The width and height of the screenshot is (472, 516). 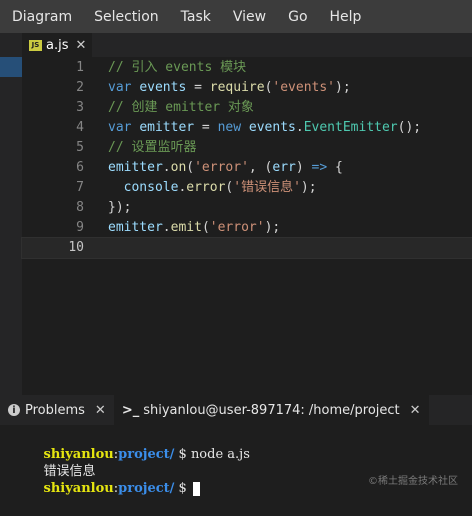 I want to click on code-line: 7 console.error('错误信息');, so click(x=247, y=188).